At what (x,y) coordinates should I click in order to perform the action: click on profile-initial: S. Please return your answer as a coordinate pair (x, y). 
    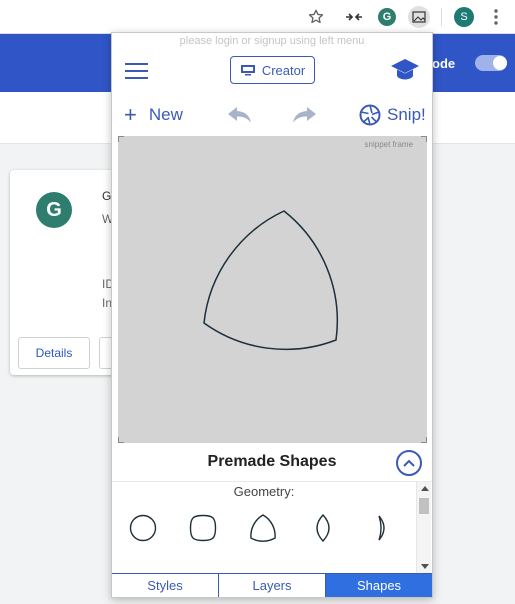
    Looking at the image, I should click on (464, 17).